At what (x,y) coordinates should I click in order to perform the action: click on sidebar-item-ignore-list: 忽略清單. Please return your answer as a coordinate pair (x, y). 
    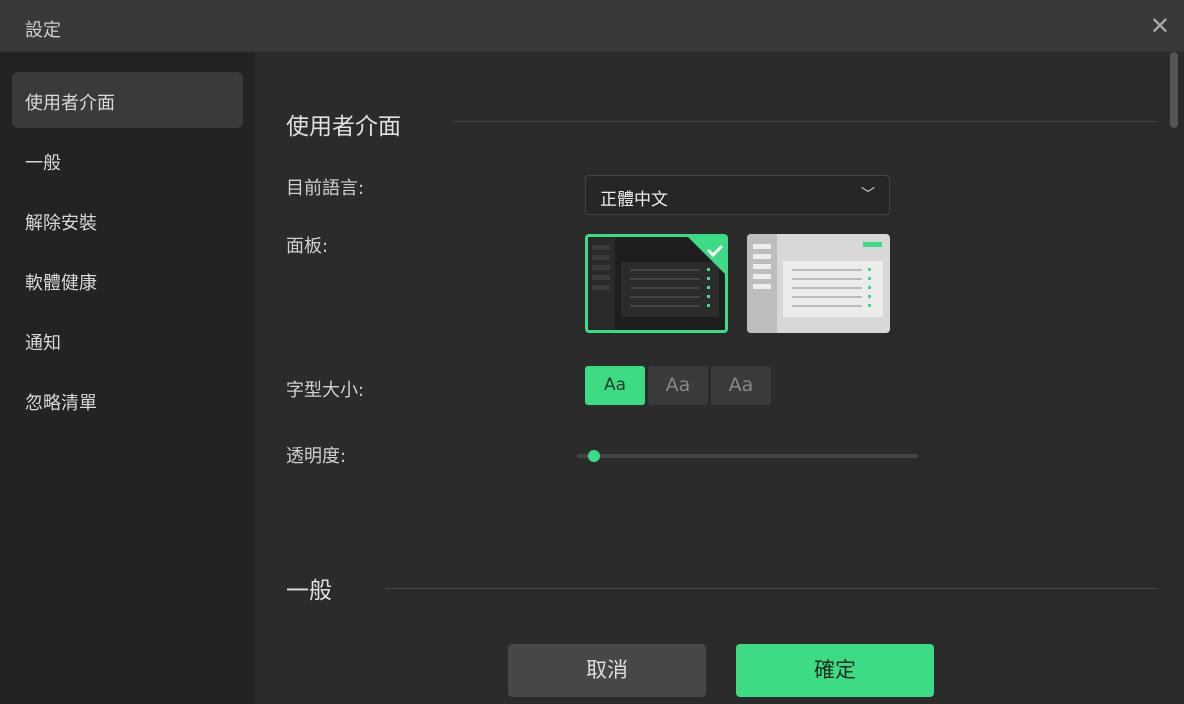
    Looking at the image, I should click on (127, 400).